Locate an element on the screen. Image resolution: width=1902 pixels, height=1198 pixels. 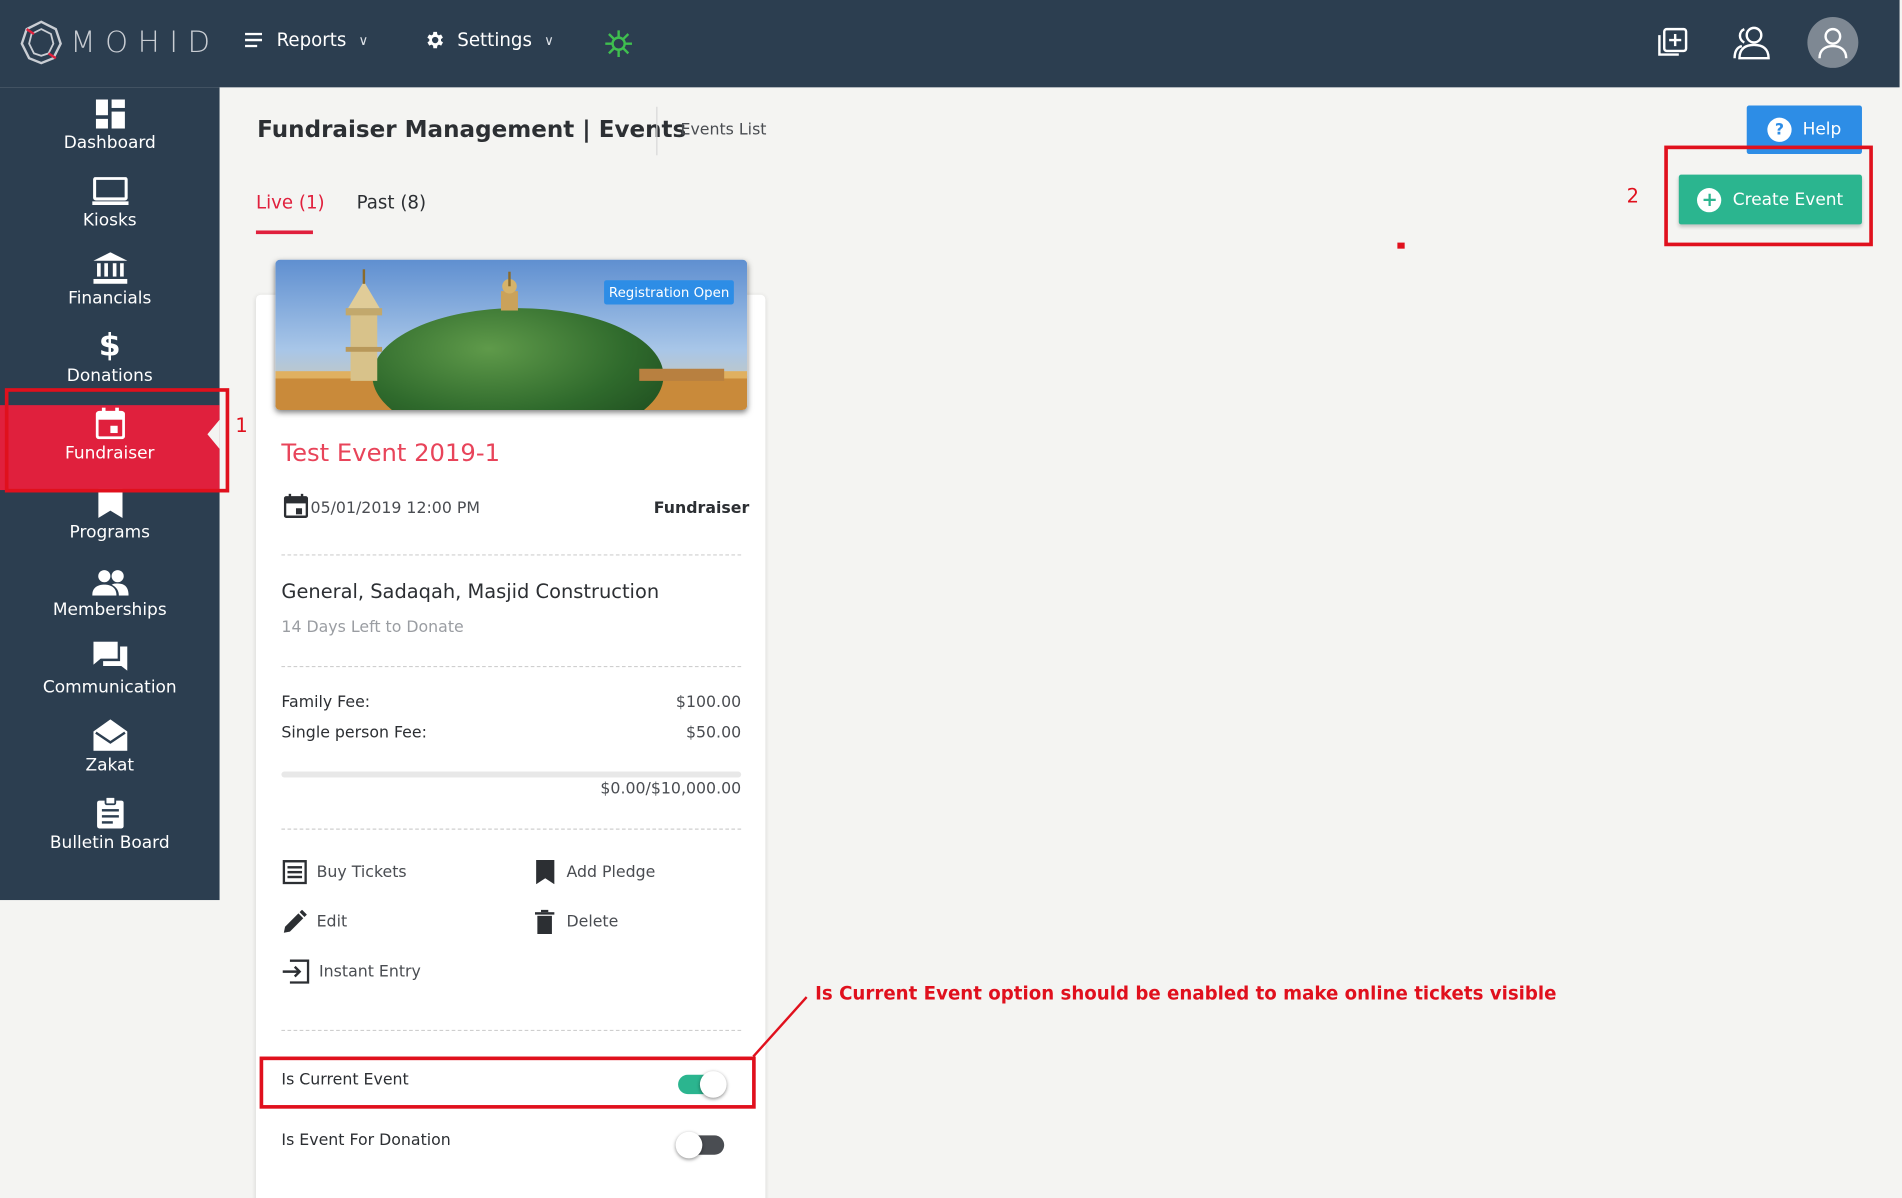
user-avatar is located at coordinates (1833, 42).